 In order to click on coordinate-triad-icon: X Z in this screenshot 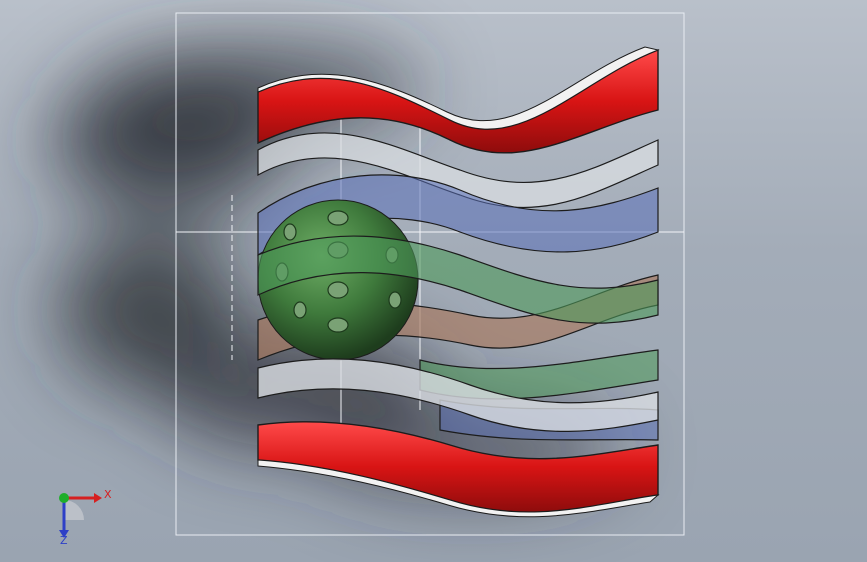, I will do `click(84, 513)`.